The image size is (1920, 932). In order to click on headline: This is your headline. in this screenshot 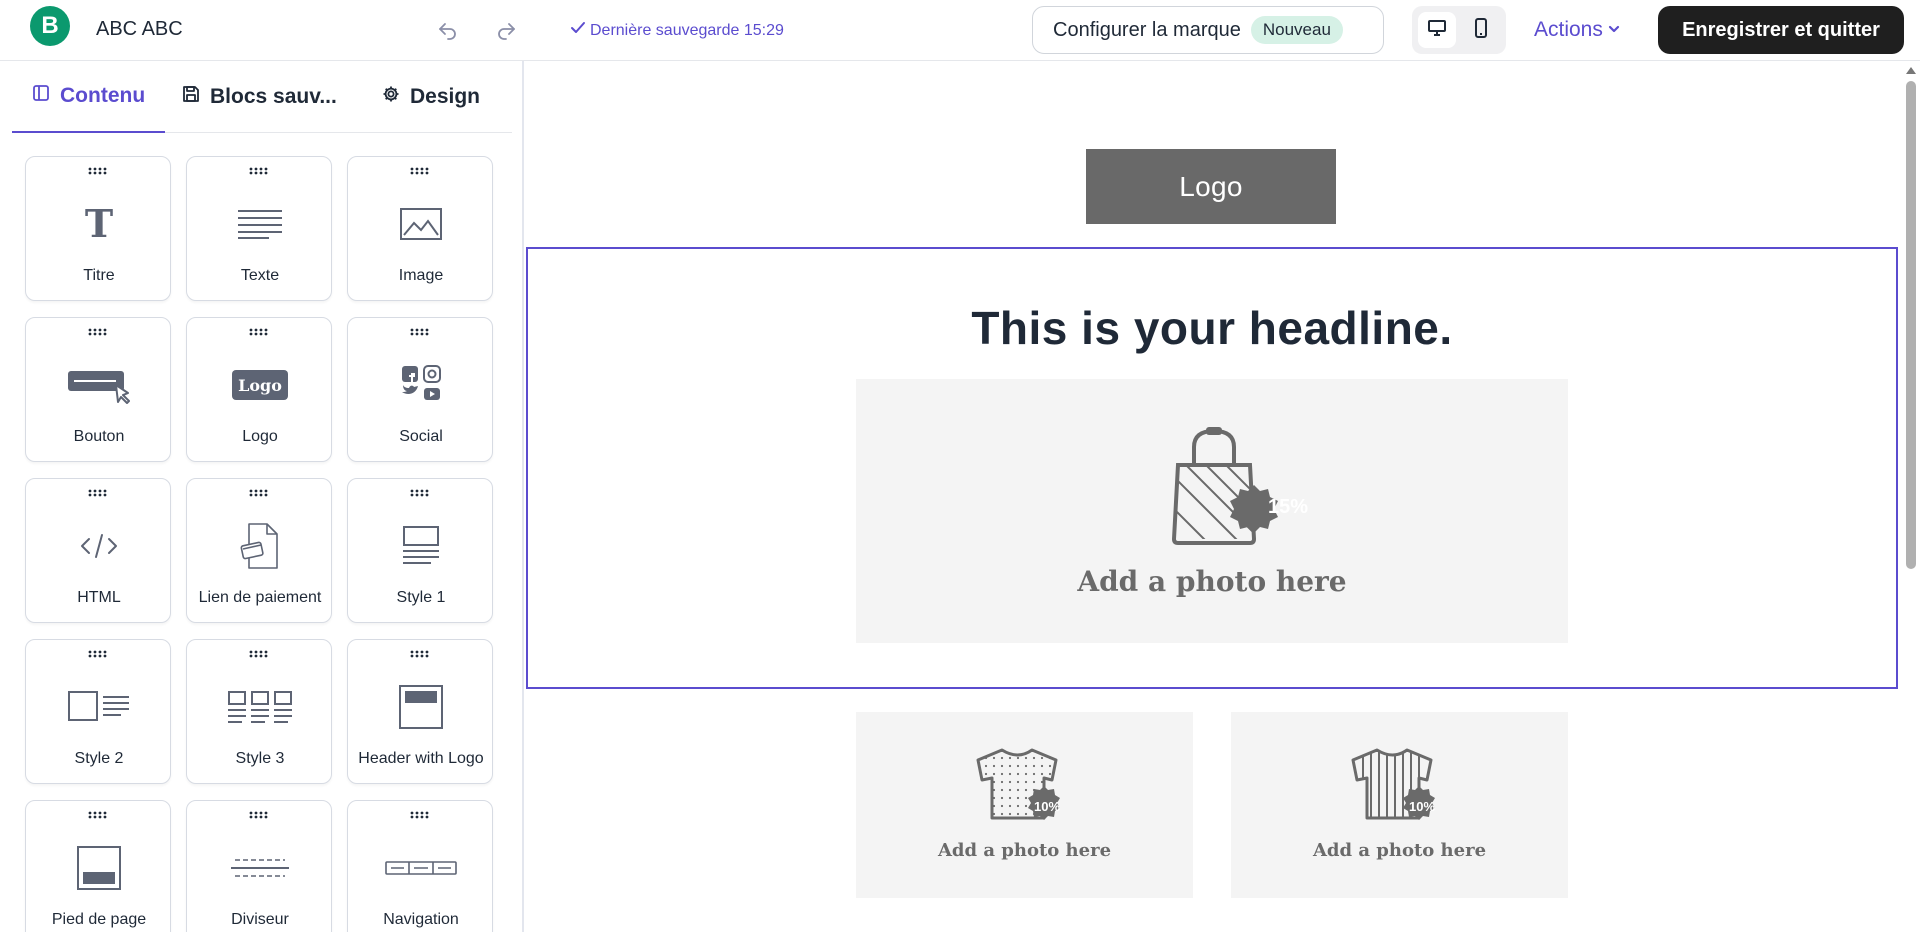, I will do `click(1212, 328)`.